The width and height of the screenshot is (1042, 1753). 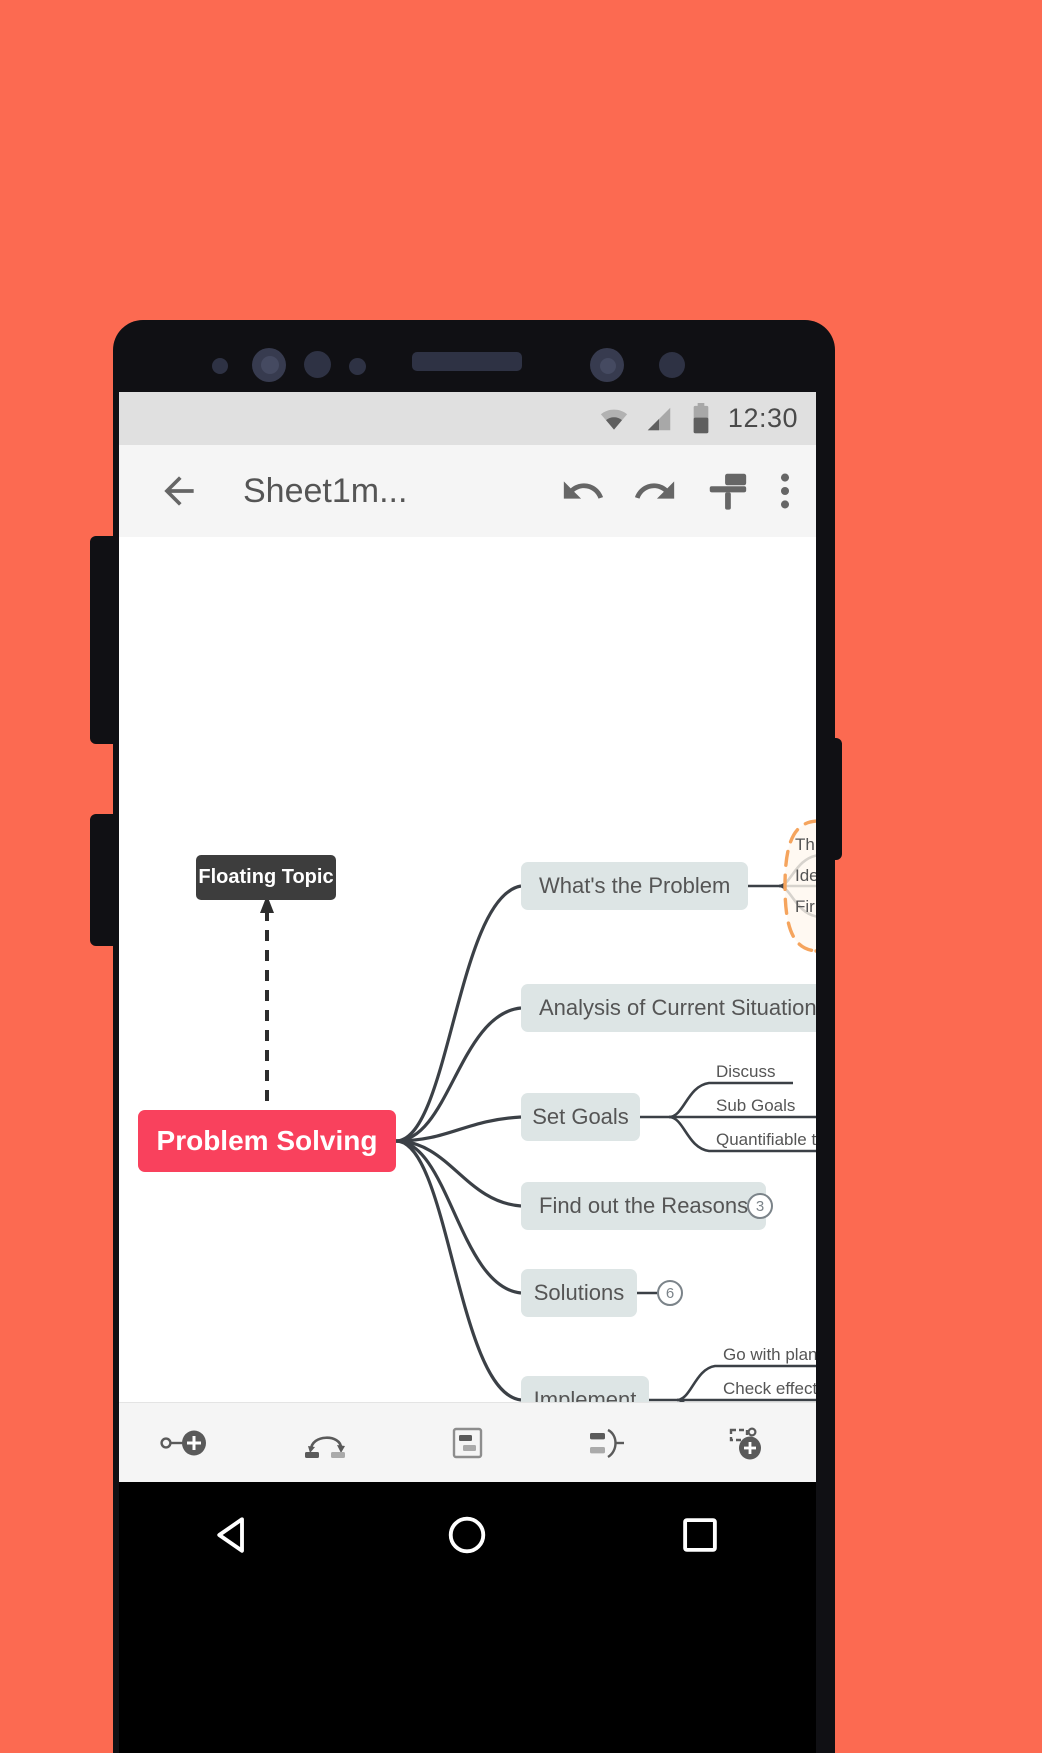 What do you see at coordinates (769, 1389) in the screenshot?
I see `subtopic-implement-2: Check effect of` at bounding box center [769, 1389].